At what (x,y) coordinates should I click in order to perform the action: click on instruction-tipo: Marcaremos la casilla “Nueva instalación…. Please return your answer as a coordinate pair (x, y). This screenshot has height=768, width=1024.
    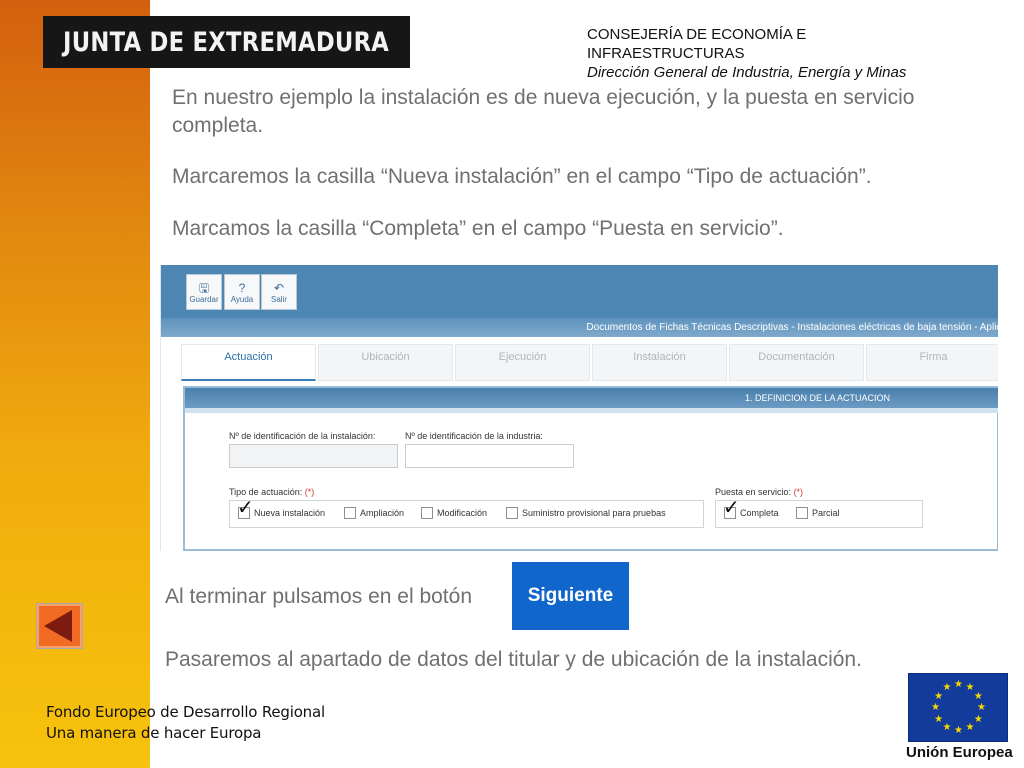
    Looking at the image, I should click on (522, 176).